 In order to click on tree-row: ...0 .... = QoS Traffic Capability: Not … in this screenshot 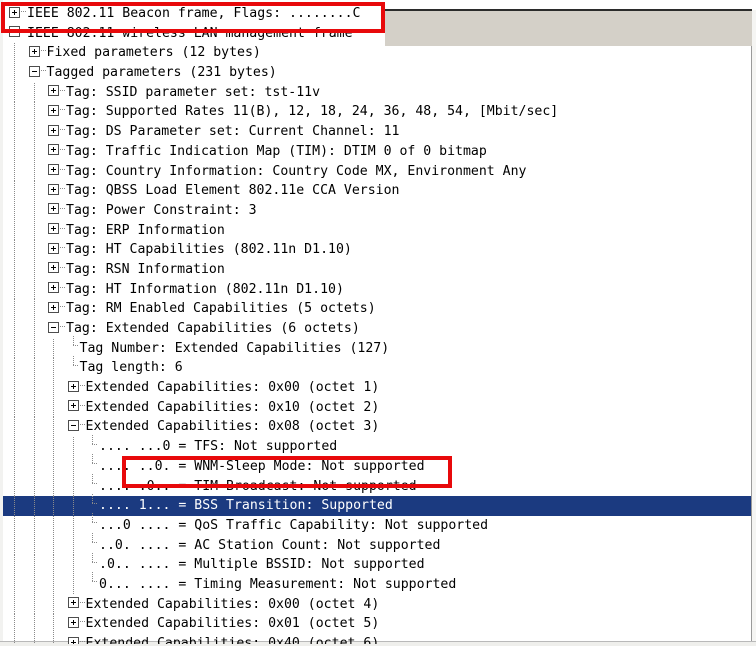, I will do `click(377, 524)`.